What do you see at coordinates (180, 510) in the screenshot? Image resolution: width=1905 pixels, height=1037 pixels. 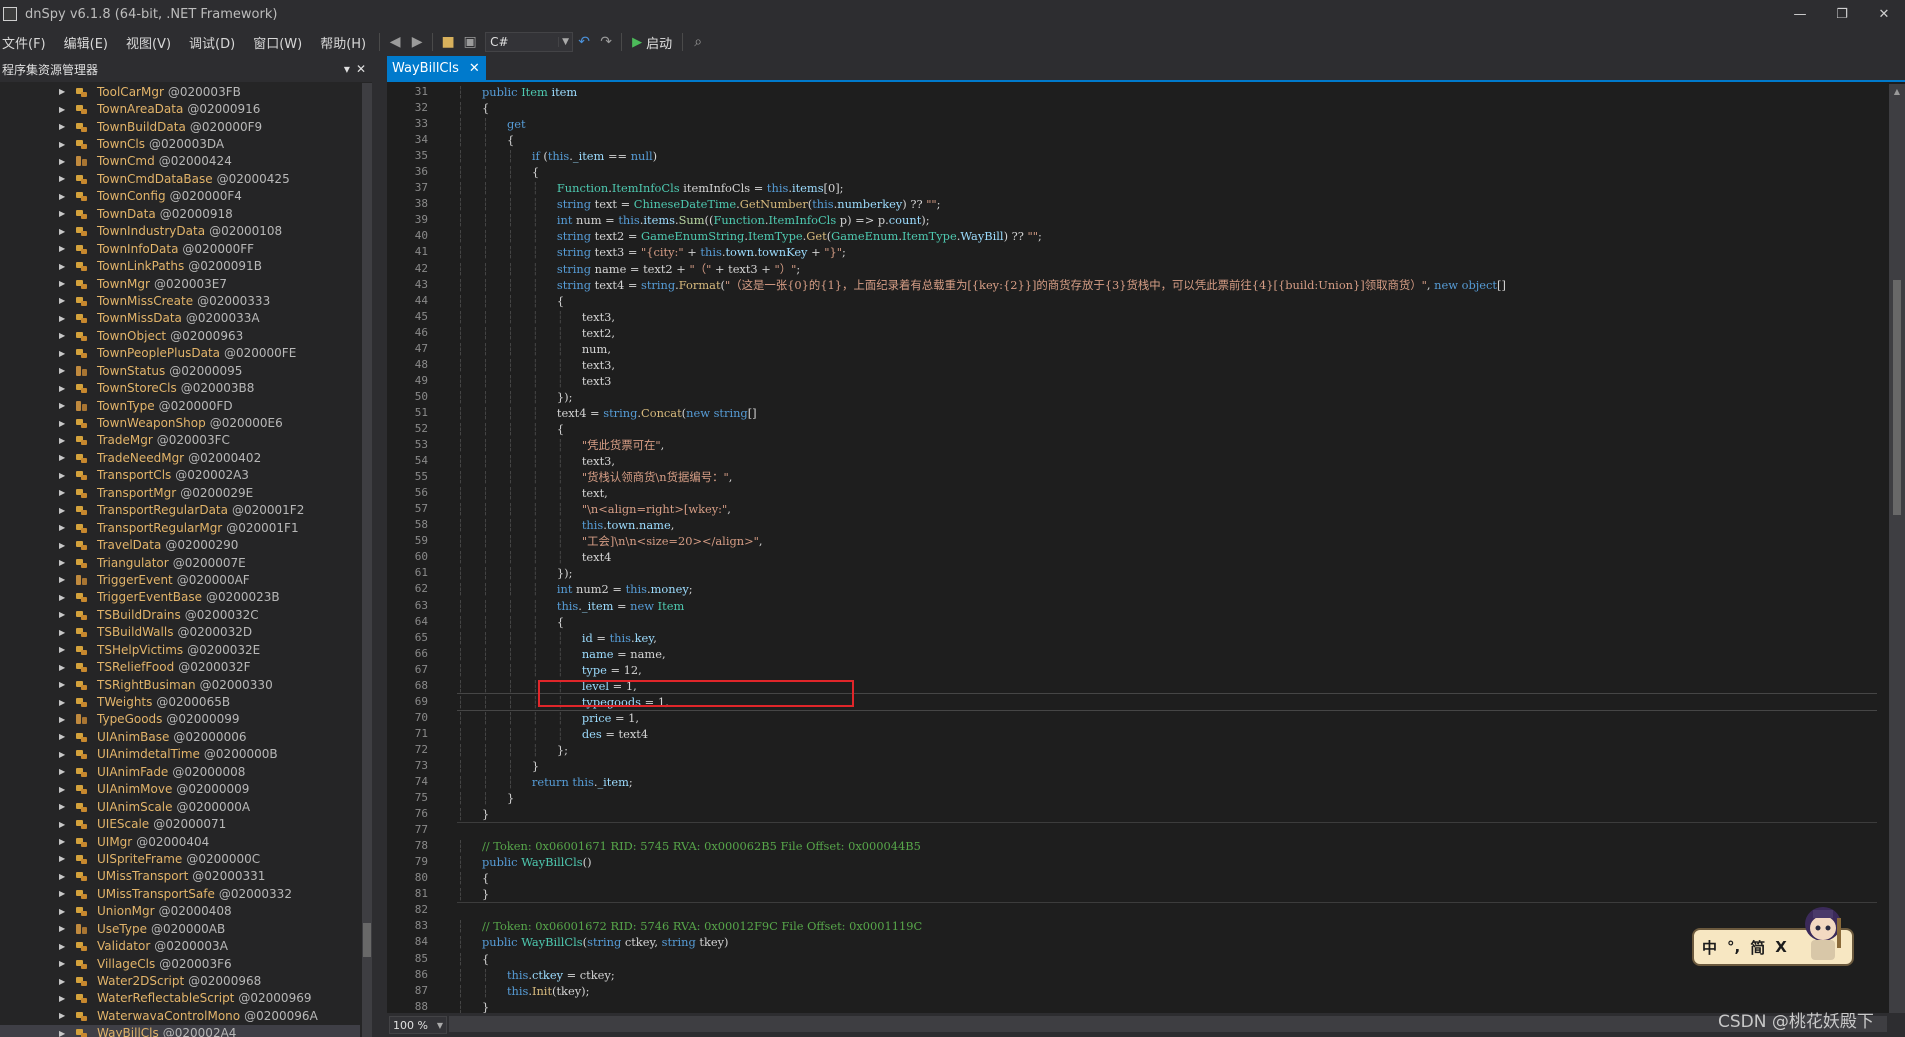 I see `tree-item: ▶ TransportRegularData @020001F2` at bounding box center [180, 510].